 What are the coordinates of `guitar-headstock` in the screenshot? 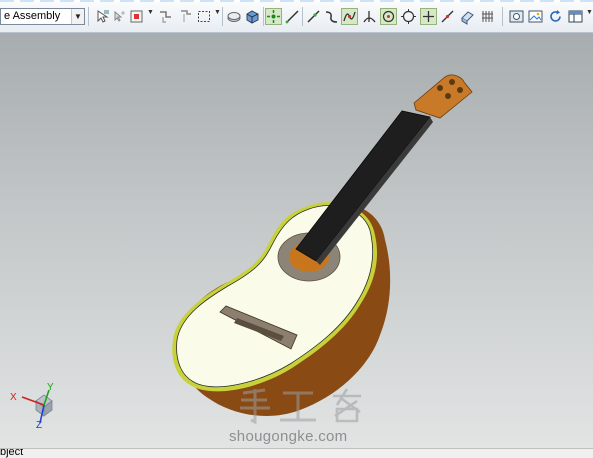 It's located at (443, 96).